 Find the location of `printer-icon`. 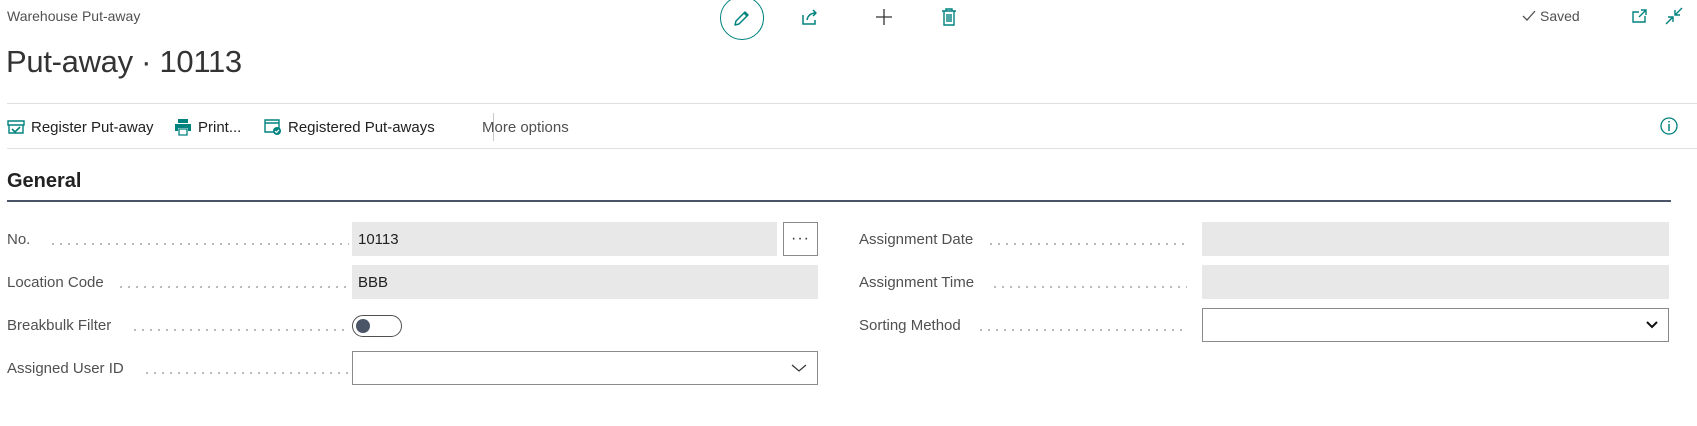

printer-icon is located at coordinates (183, 127).